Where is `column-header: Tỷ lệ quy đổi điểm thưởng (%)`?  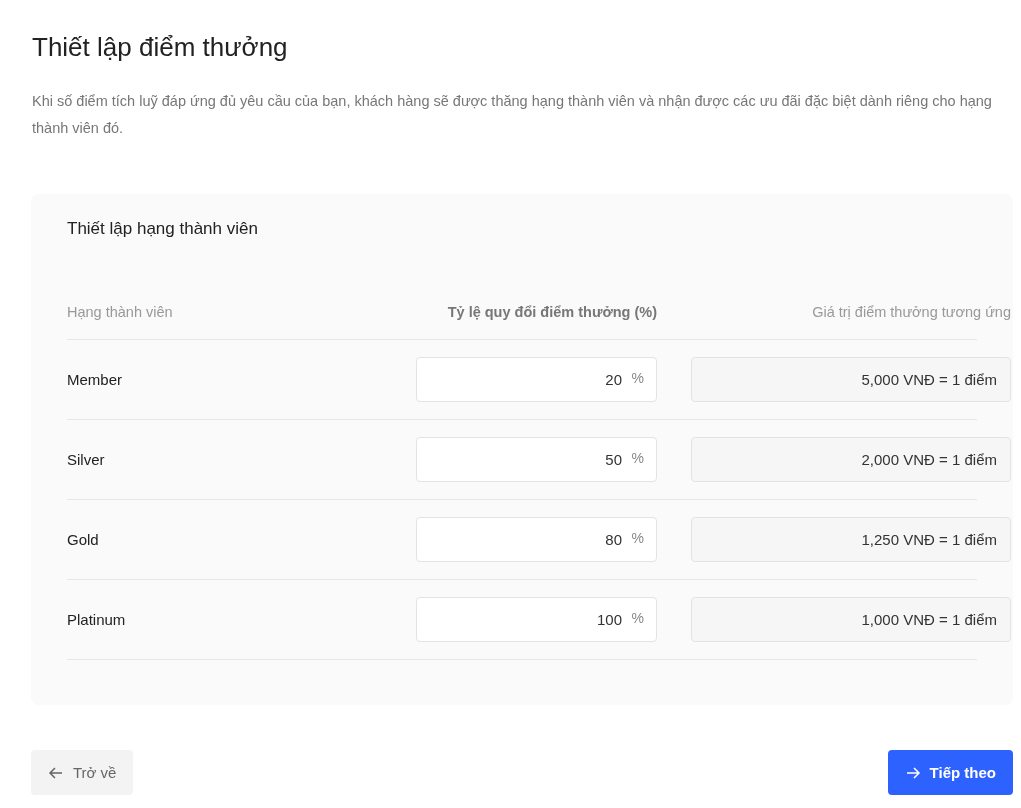 column-header: Tỷ lệ quy đổi điểm thưởng (%) is located at coordinates (551, 311).